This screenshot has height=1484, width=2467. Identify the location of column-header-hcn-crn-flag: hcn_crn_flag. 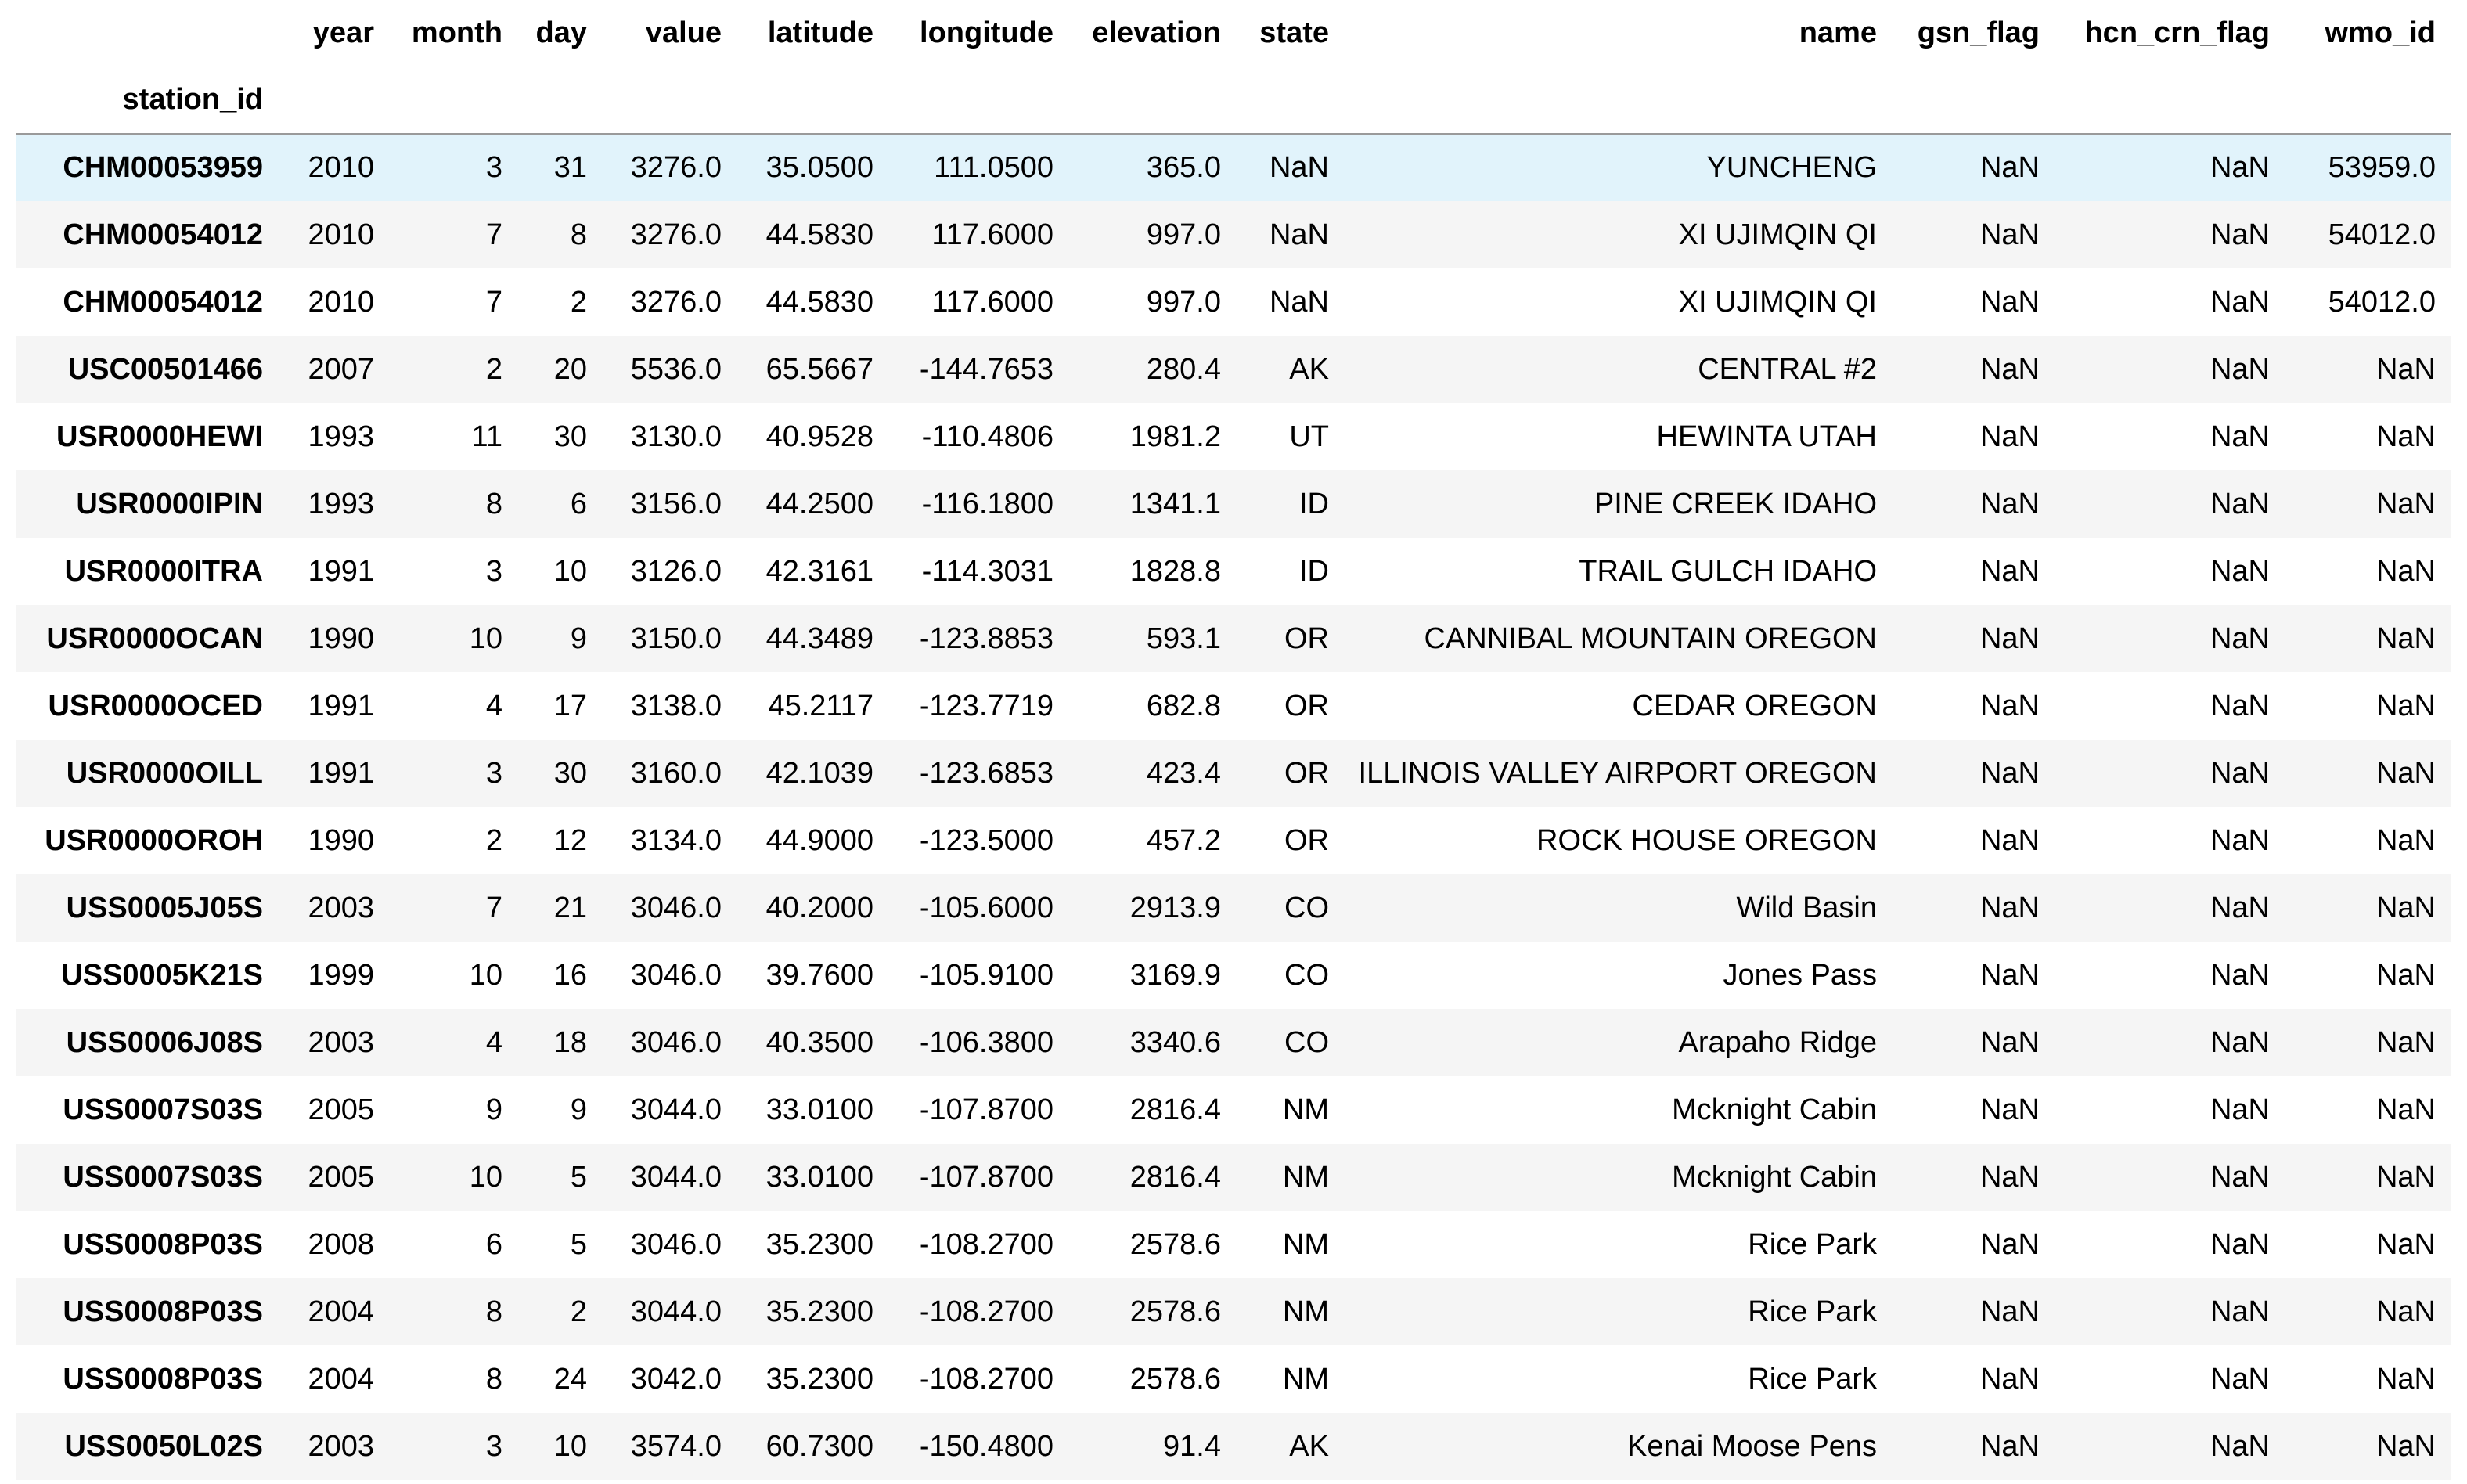
(2177, 32).